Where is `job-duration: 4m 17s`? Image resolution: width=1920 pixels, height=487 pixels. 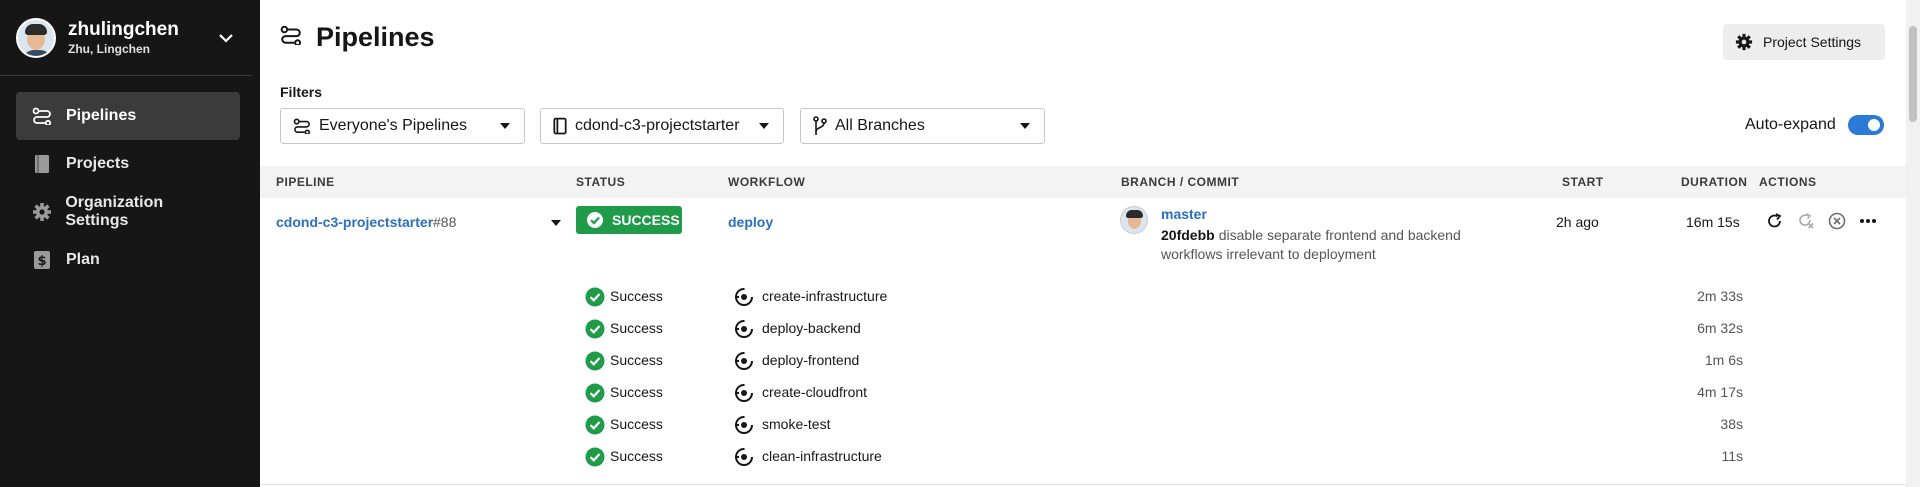
job-duration: 4m 17s is located at coordinates (1720, 392).